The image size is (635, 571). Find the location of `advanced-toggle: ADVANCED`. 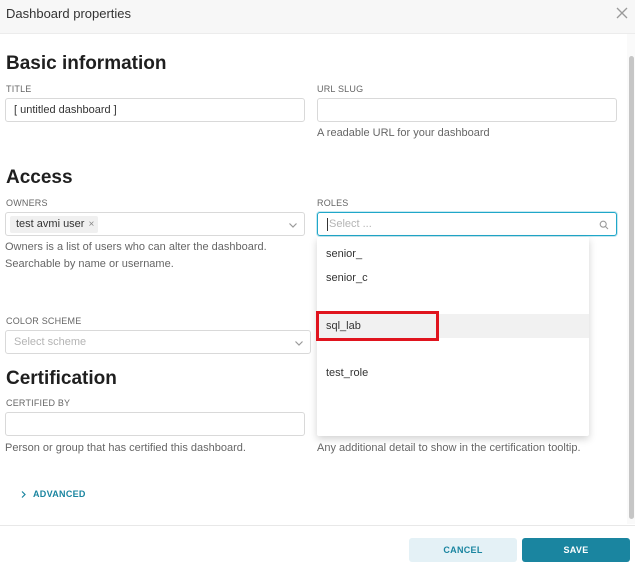

advanced-toggle: ADVANCED is located at coordinates (53, 494).